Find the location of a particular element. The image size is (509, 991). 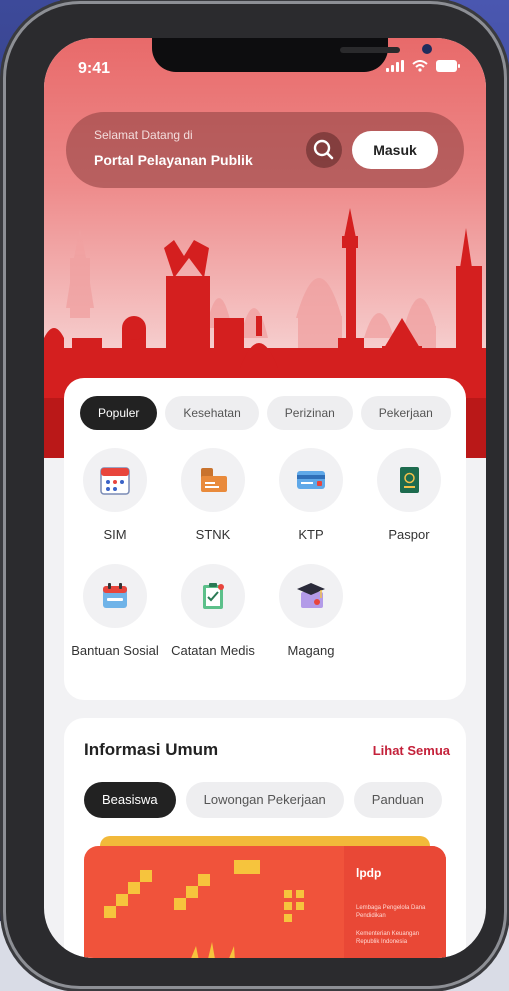

wifi-icon is located at coordinates (420, 66).